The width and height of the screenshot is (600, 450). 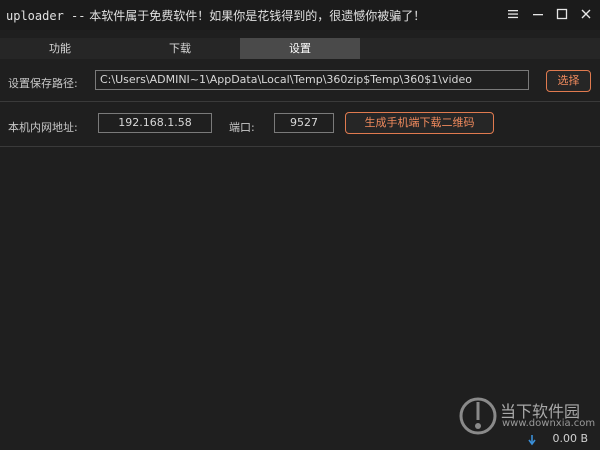 What do you see at coordinates (586, 14) in the screenshot?
I see `close-icon` at bounding box center [586, 14].